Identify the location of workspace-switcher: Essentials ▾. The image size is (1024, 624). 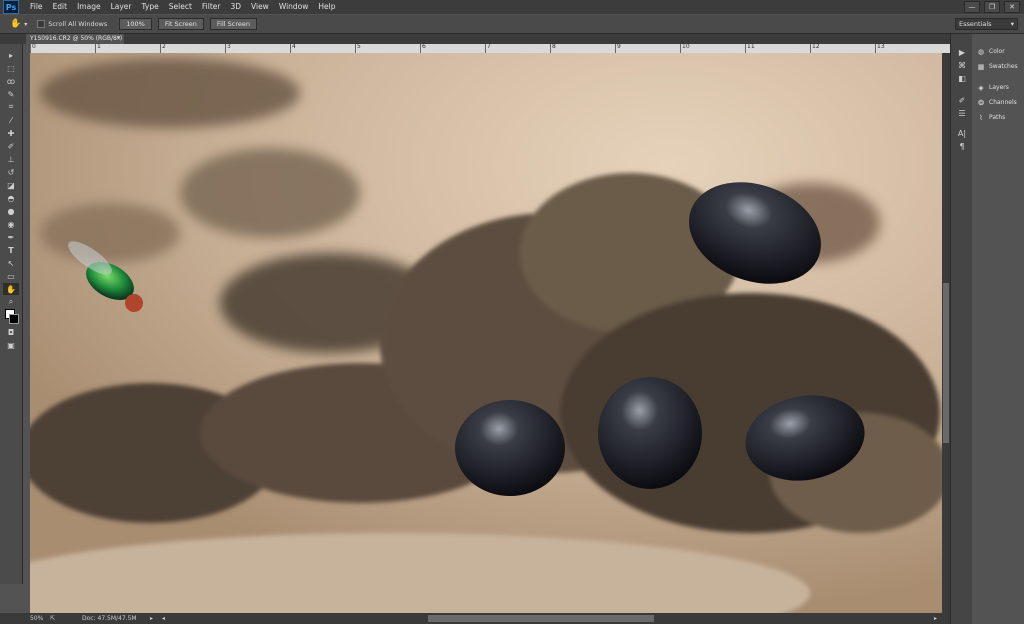
(986, 24).